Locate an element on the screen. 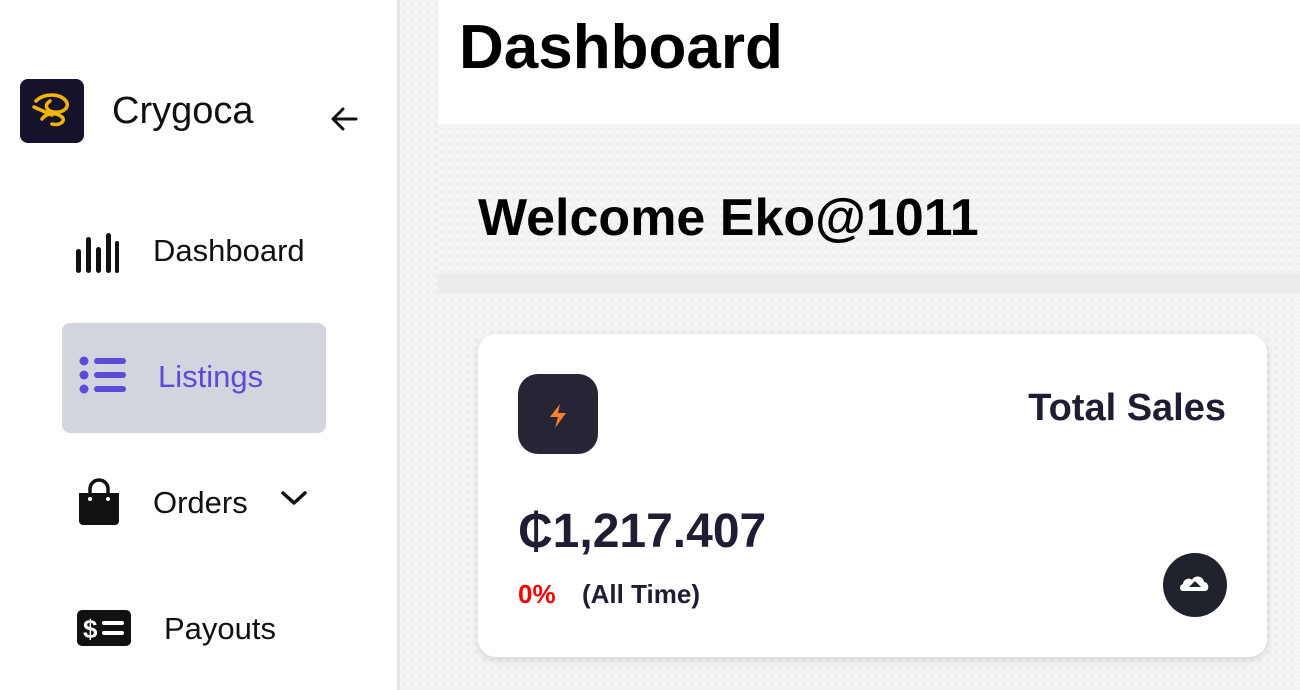 The width and height of the screenshot is (1300, 690). stat-title: Total Sales is located at coordinates (1127, 408).